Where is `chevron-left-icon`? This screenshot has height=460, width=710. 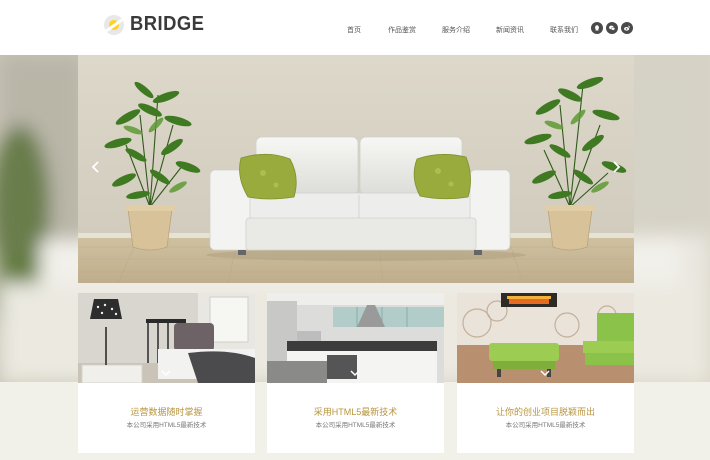
chevron-left-icon is located at coordinates (95, 167).